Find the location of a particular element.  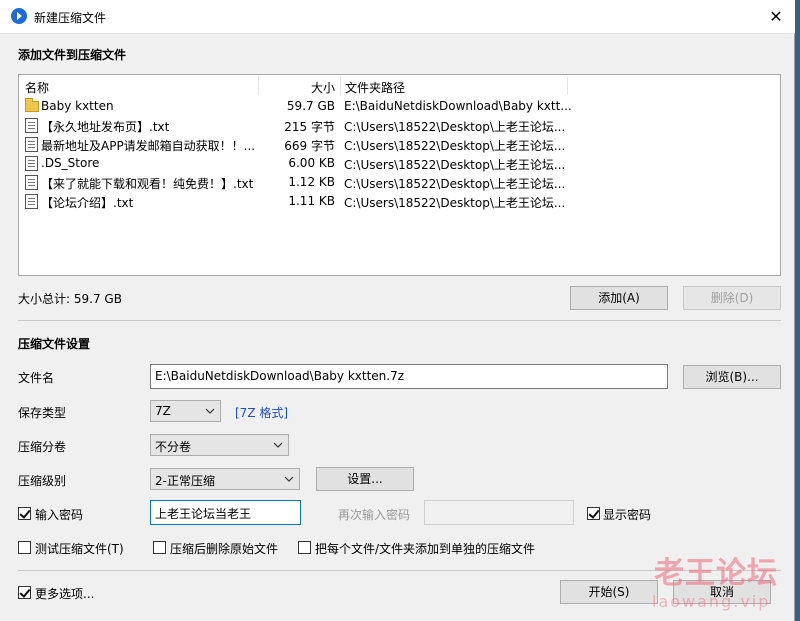

column-header-size: 大小 is located at coordinates (323, 87).